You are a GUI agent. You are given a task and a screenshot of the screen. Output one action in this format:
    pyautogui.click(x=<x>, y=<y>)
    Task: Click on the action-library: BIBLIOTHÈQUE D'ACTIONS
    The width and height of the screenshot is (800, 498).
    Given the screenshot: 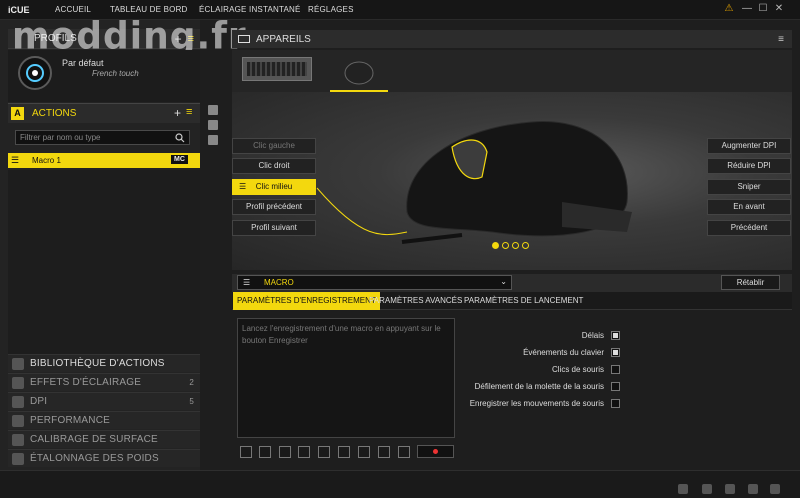 What is the action you would take?
    pyautogui.click(x=104, y=363)
    